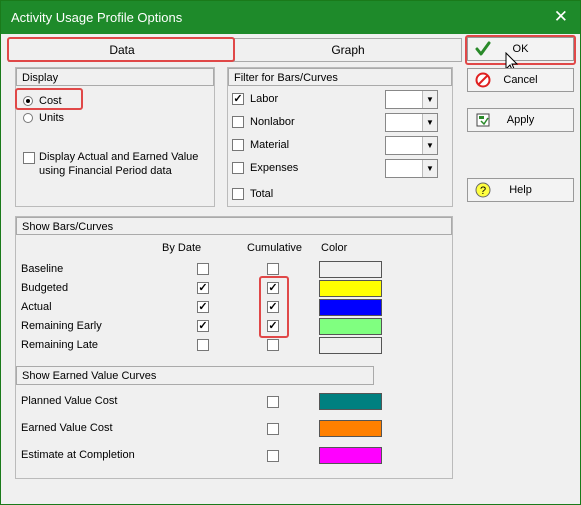 The height and width of the screenshot is (505, 581). I want to click on actual-cumulative-checkbox: ✓, so click(273, 307).